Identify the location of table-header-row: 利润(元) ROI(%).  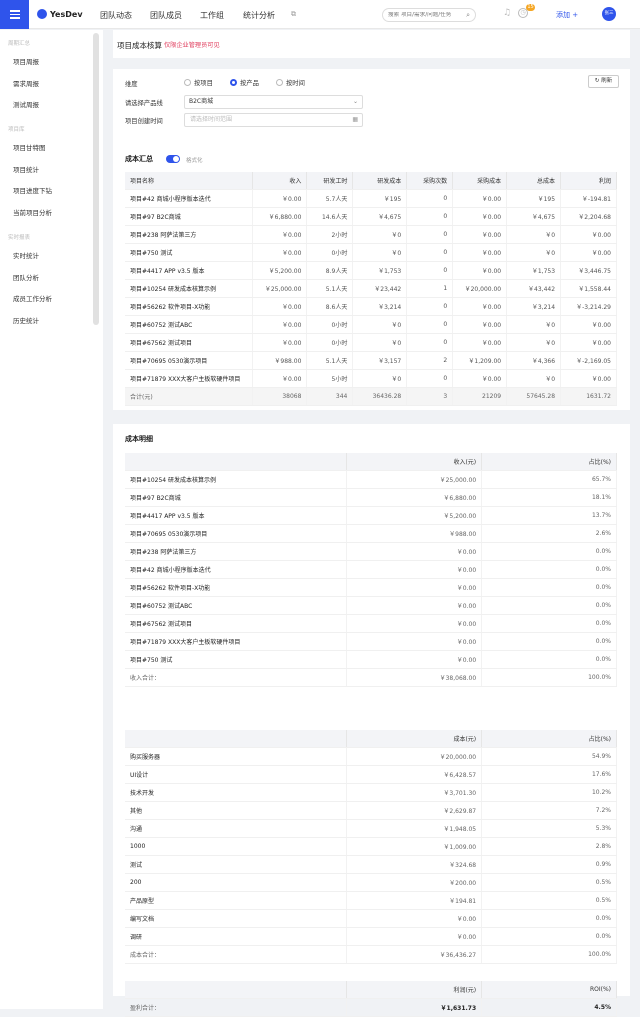
(371, 990).